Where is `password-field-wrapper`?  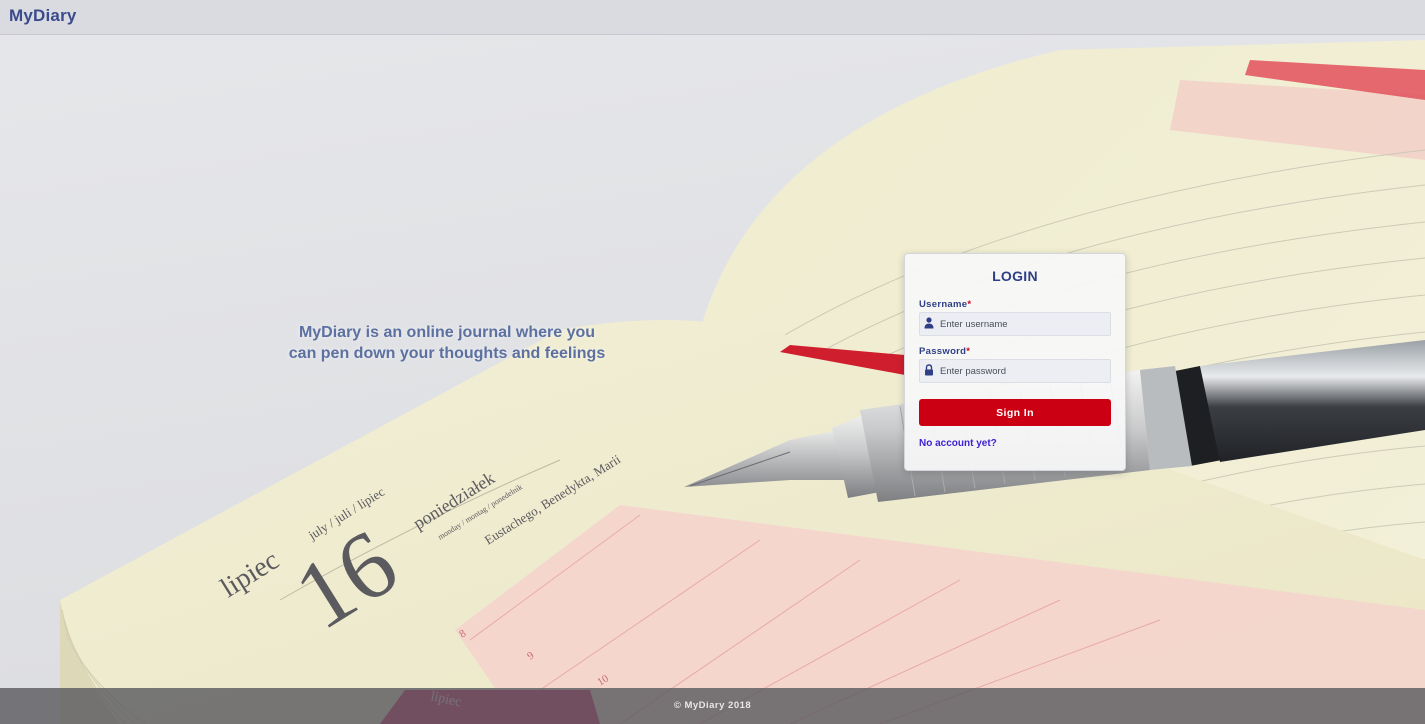
password-field-wrapper is located at coordinates (1015, 371).